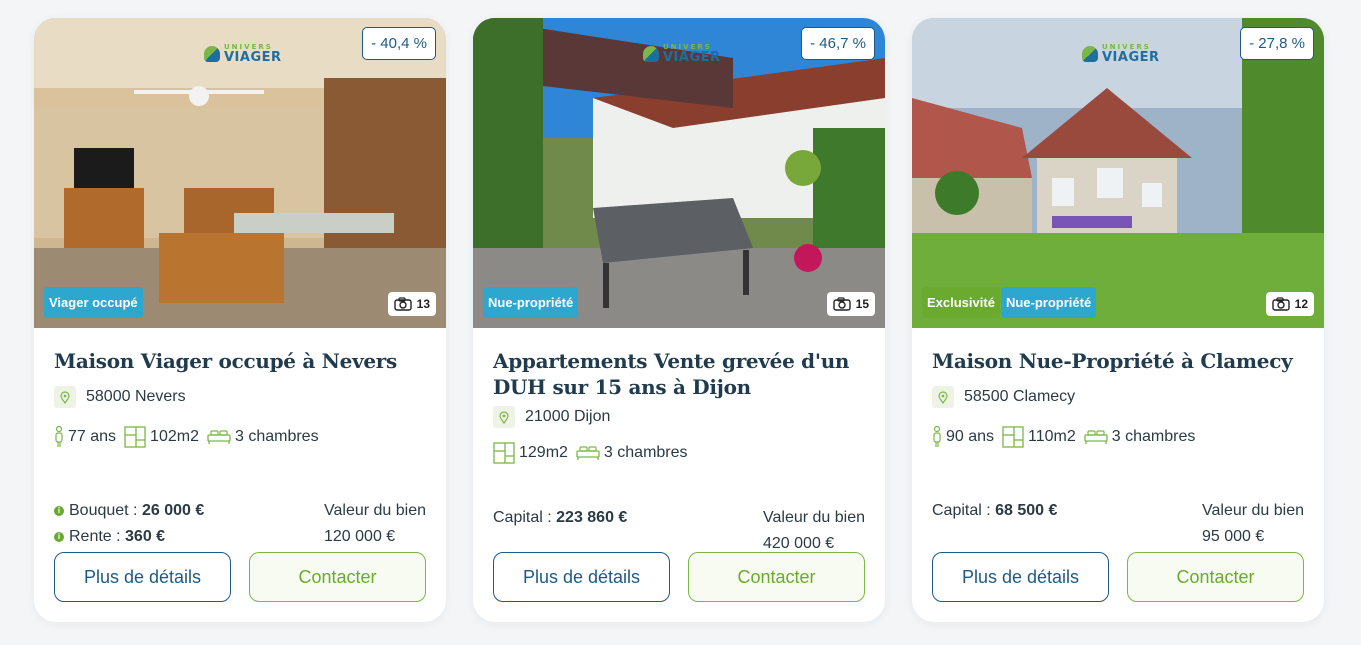  What do you see at coordinates (240, 361) in the screenshot?
I see `listing-title: Maison Viager occupé à Nevers` at bounding box center [240, 361].